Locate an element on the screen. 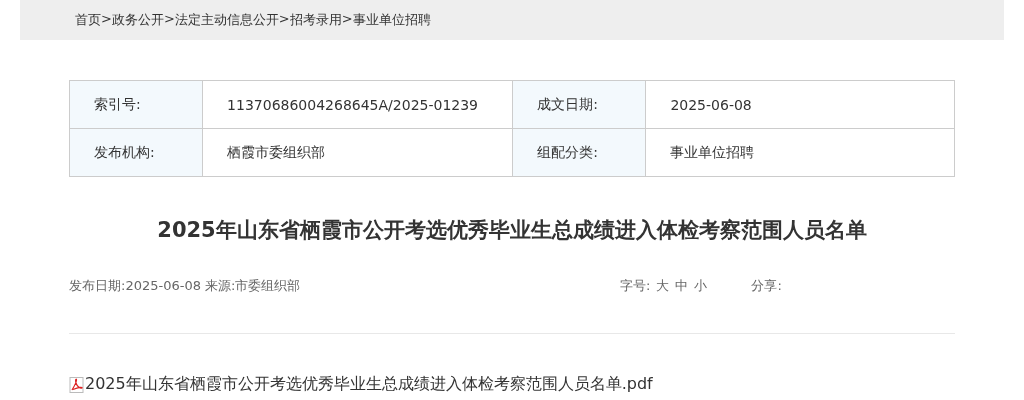 The image size is (1024, 400). breadcrumb-link: 首页 is located at coordinates (88, 20).